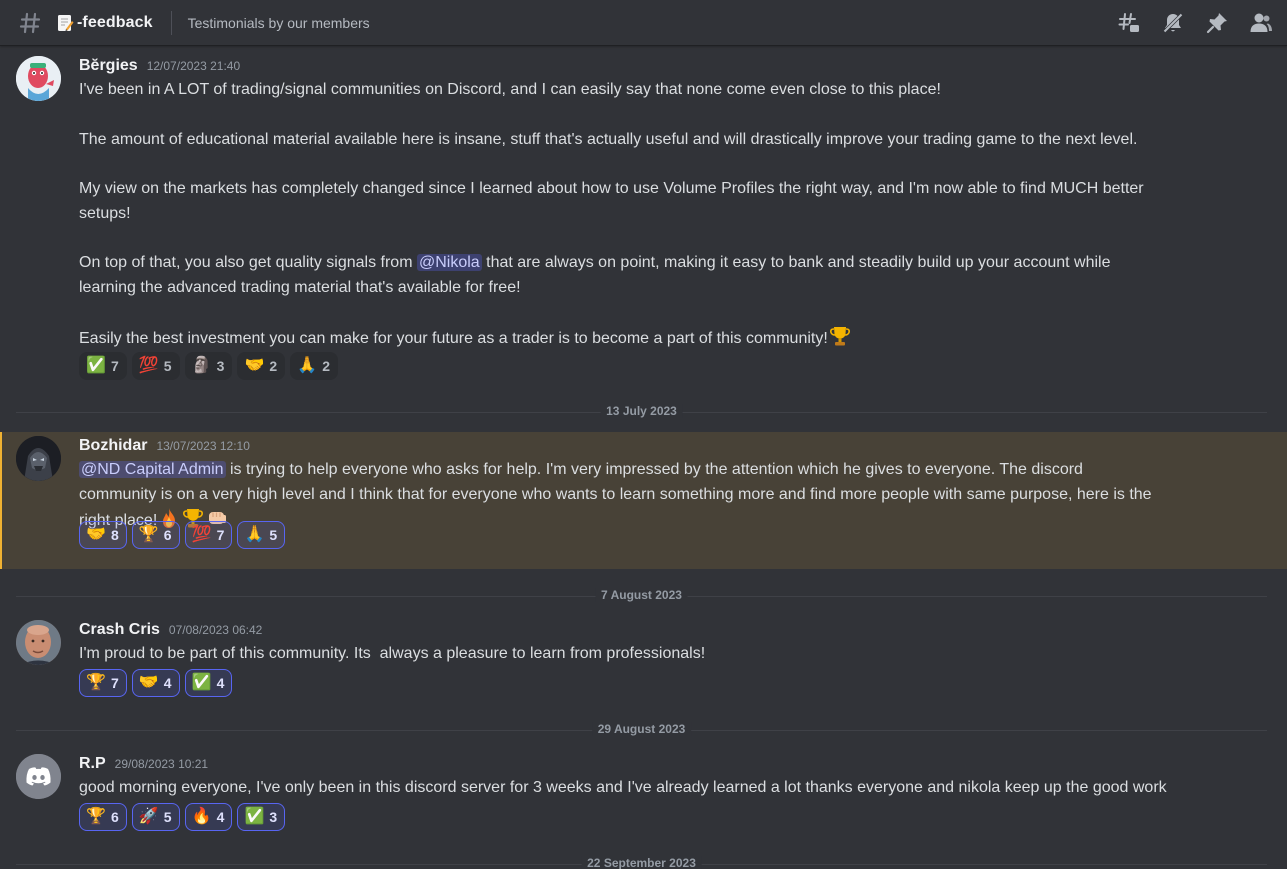 This screenshot has height=869, width=1287. I want to click on reaction-trophy: 🏆 7, so click(103, 683).